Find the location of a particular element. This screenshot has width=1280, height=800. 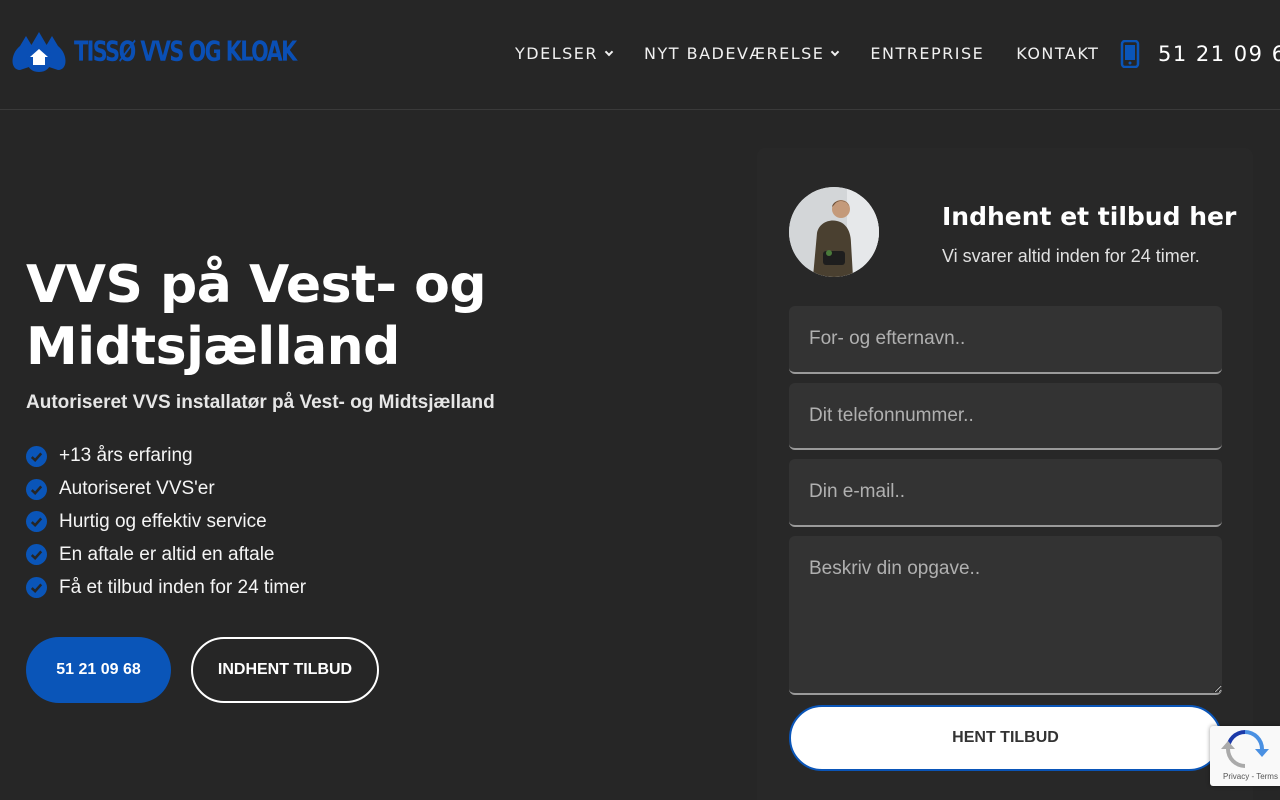

list-item: Autoriseret VVS'er is located at coordinates (166, 489).